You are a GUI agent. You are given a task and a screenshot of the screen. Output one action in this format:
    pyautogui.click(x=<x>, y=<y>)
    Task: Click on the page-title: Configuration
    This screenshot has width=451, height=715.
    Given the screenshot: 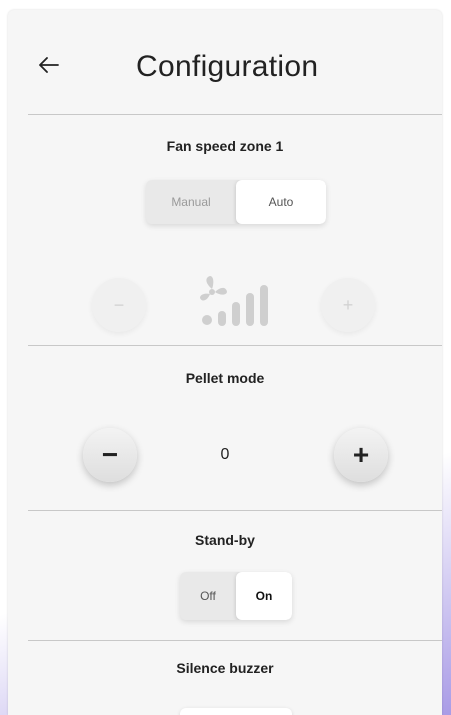 What is the action you would take?
    pyautogui.click(x=227, y=66)
    